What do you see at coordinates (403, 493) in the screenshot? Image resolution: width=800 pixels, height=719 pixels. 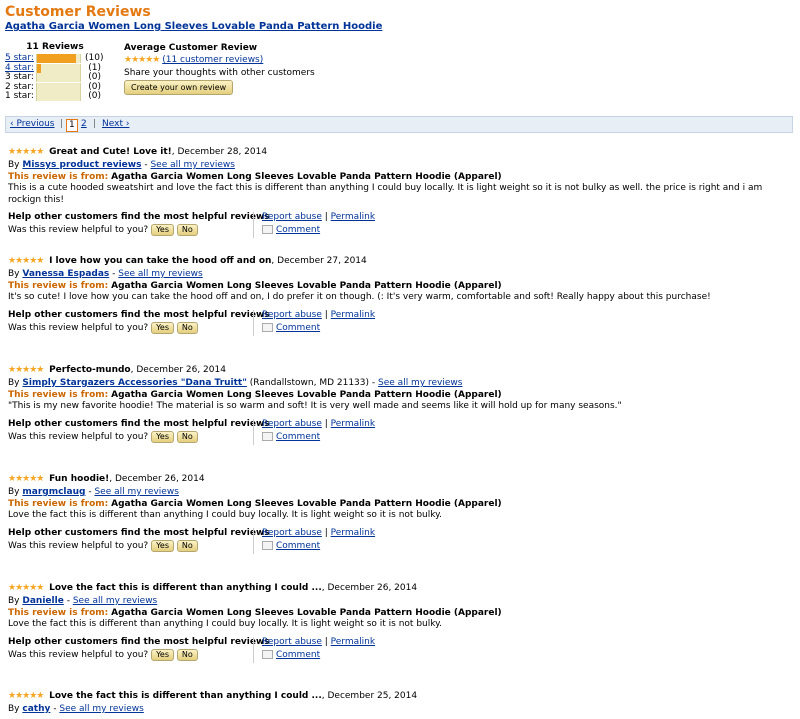 I see `review-byline: By margmclaug - See all my reviews` at bounding box center [403, 493].